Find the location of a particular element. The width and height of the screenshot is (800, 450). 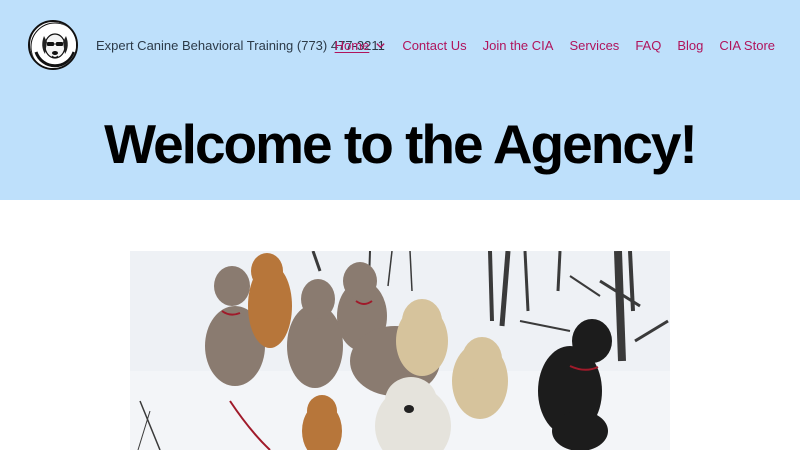

nav-link-cia-store: CIA Store is located at coordinates (747, 45).